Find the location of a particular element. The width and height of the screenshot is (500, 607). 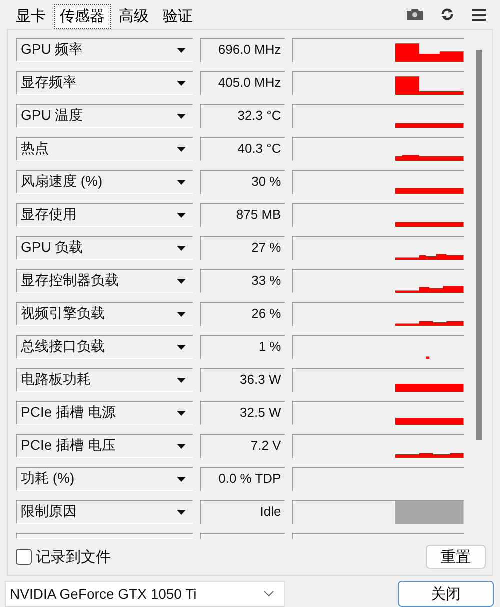

reset-button: 重置 is located at coordinates (456, 557).